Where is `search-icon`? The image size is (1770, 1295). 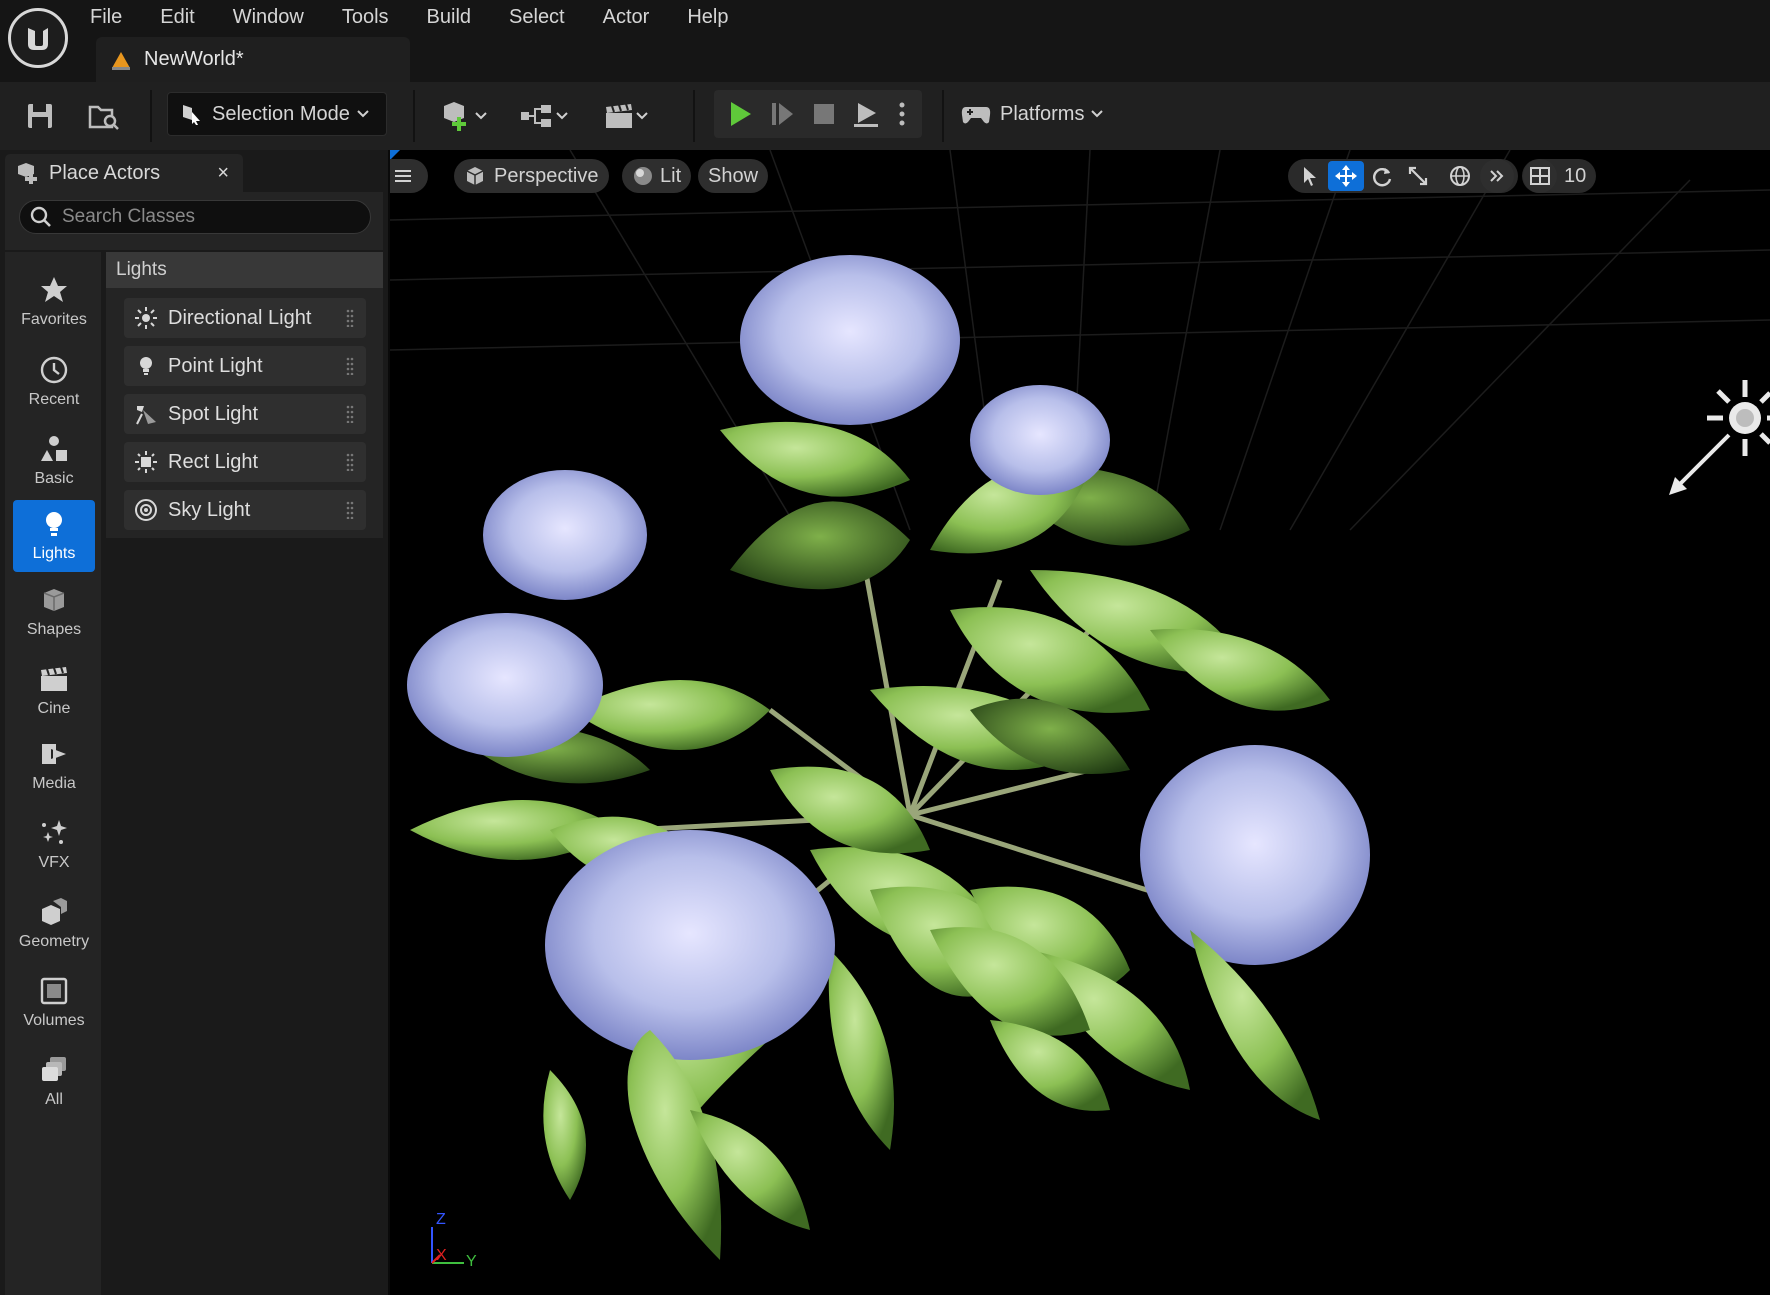 search-icon is located at coordinates (40, 216).